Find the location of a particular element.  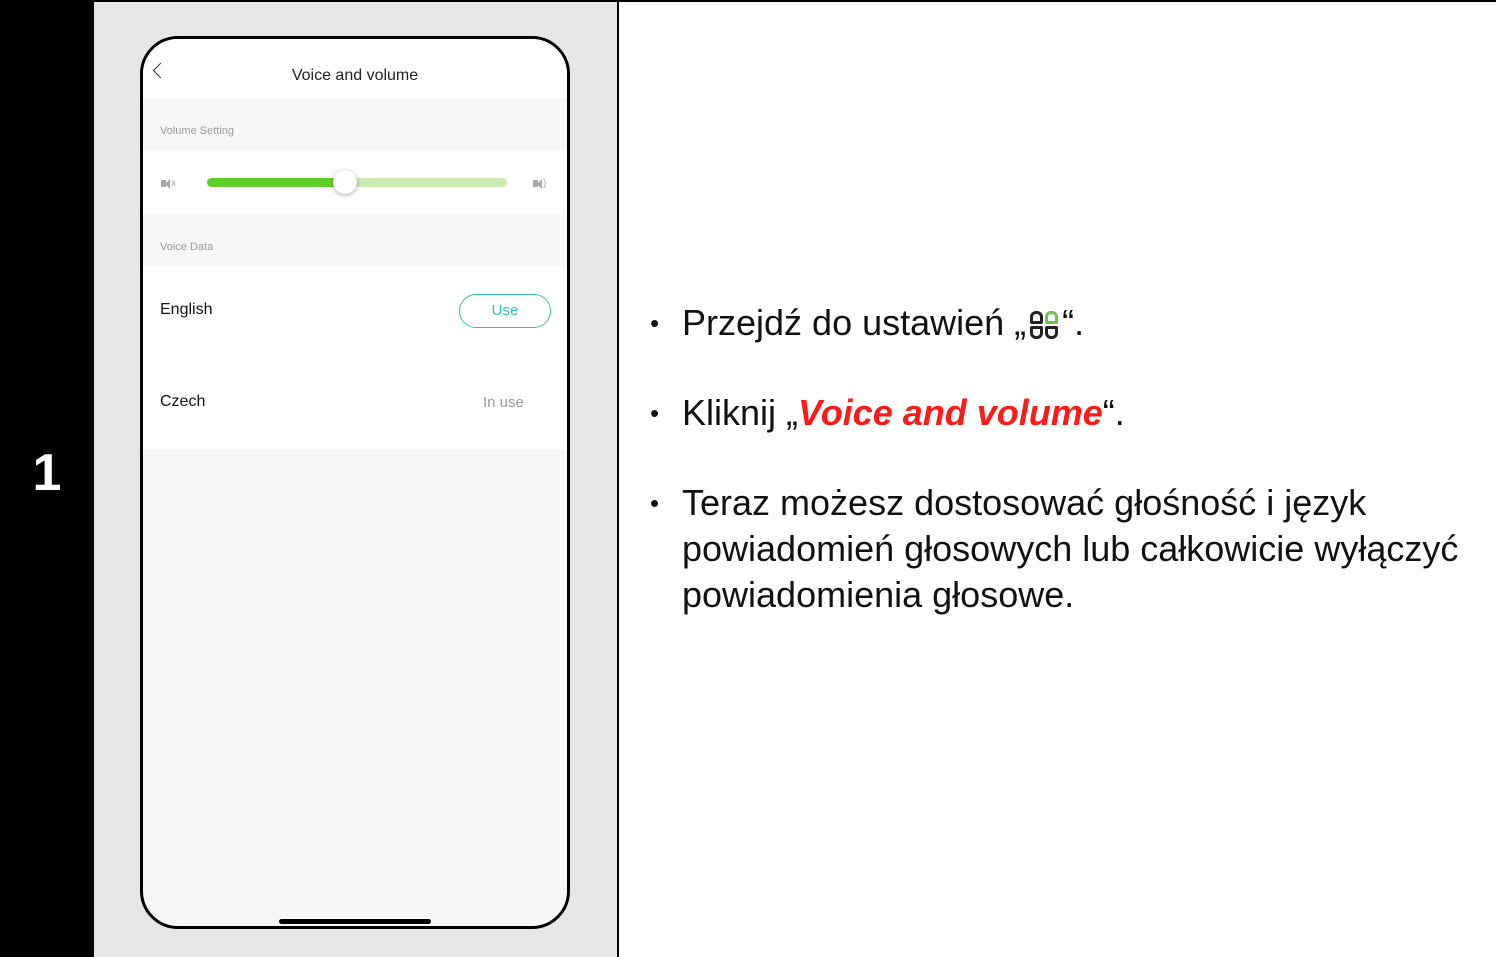

step-column: 1 is located at coordinates (47, 478).